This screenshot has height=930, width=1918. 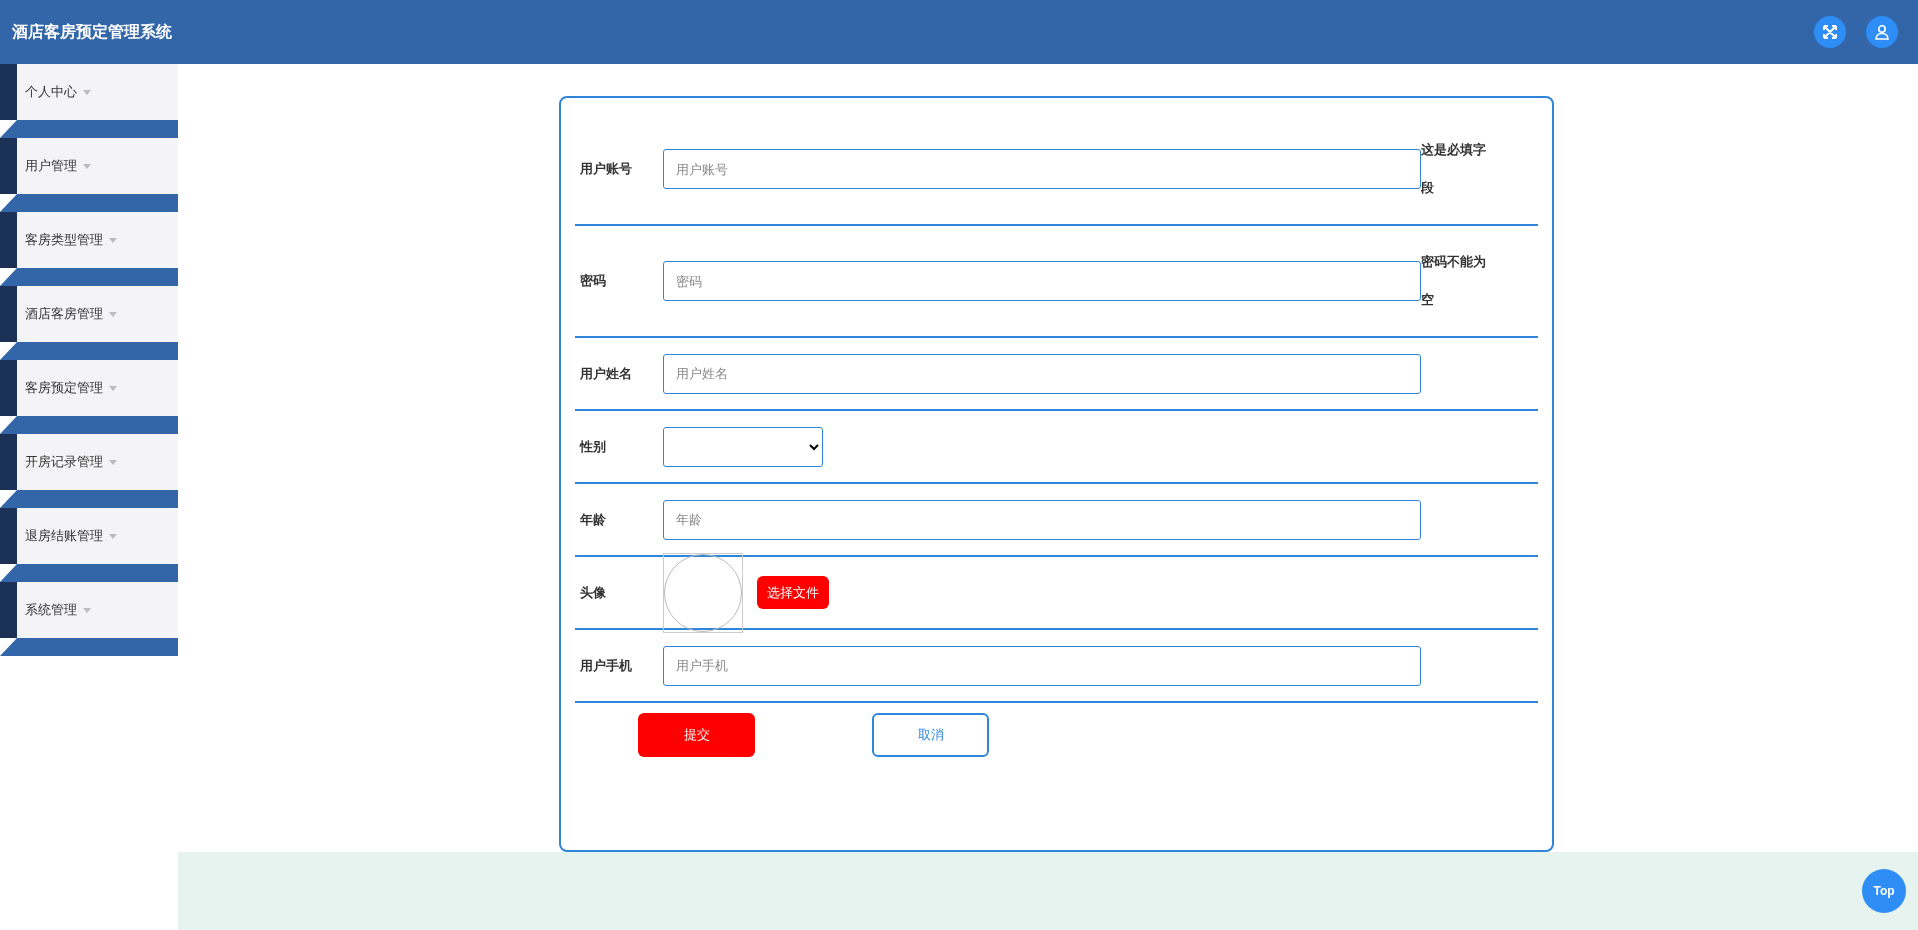 I want to click on sidebar-item: 客房类型管理, so click(x=97, y=240).